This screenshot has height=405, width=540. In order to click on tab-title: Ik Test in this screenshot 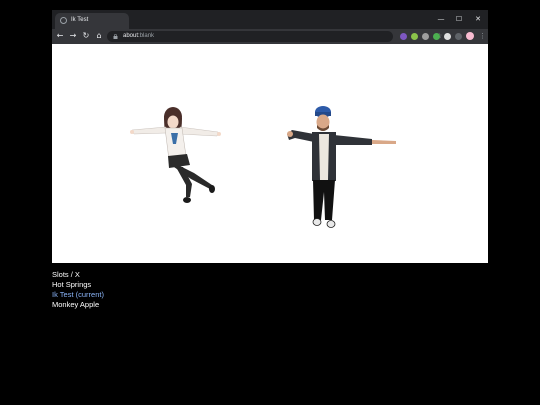, I will do `click(80, 20)`.